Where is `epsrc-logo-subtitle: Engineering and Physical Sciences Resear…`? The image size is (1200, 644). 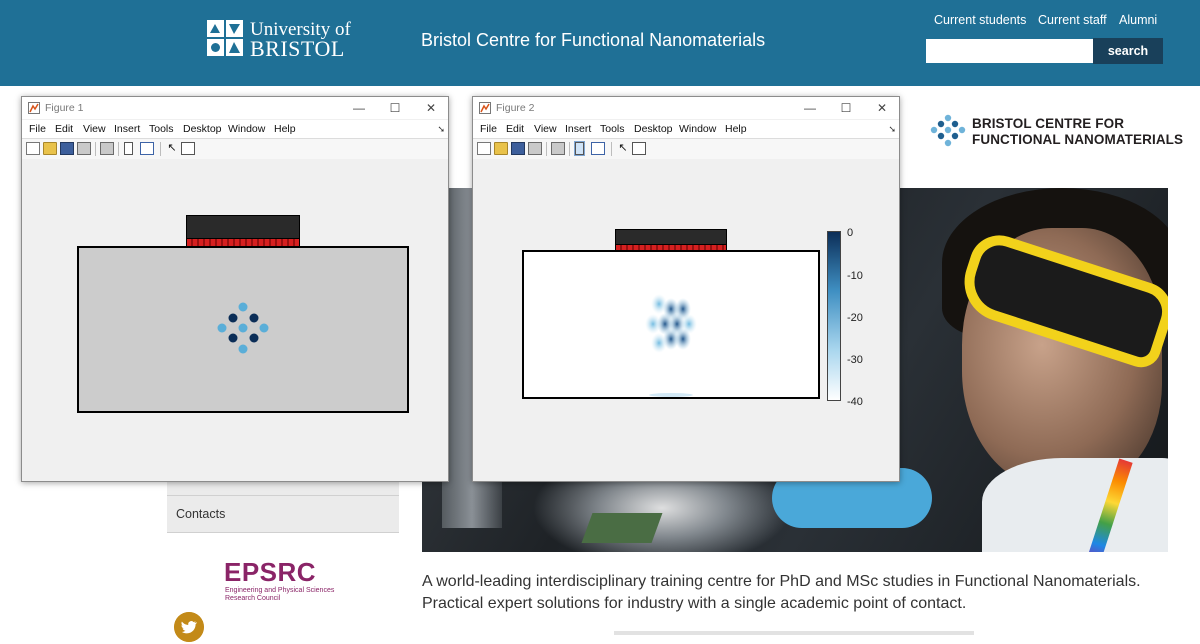 epsrc-logo-subtitle: Engineering and Physical Sciences Resear… is located at coordinates (279, 595).